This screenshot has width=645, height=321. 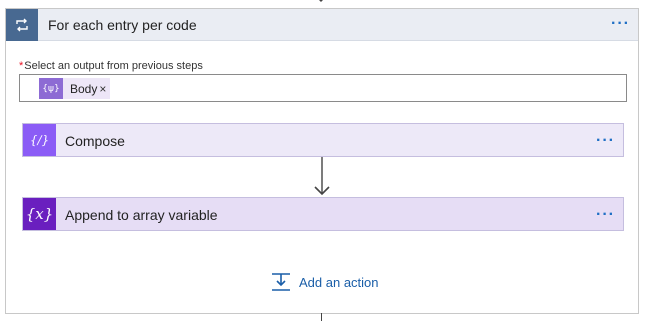 I want to click on loop-icon, so click(x=22, y=25).